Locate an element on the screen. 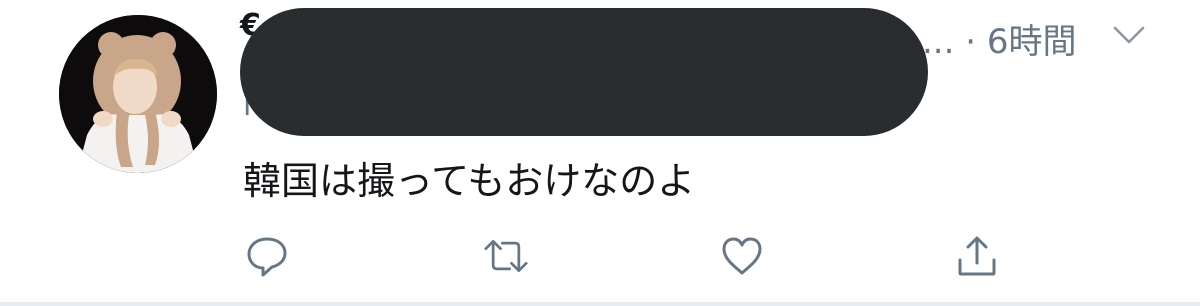 This screenshot has width=1200, height=306. divider is located at coordinates (600, 304).